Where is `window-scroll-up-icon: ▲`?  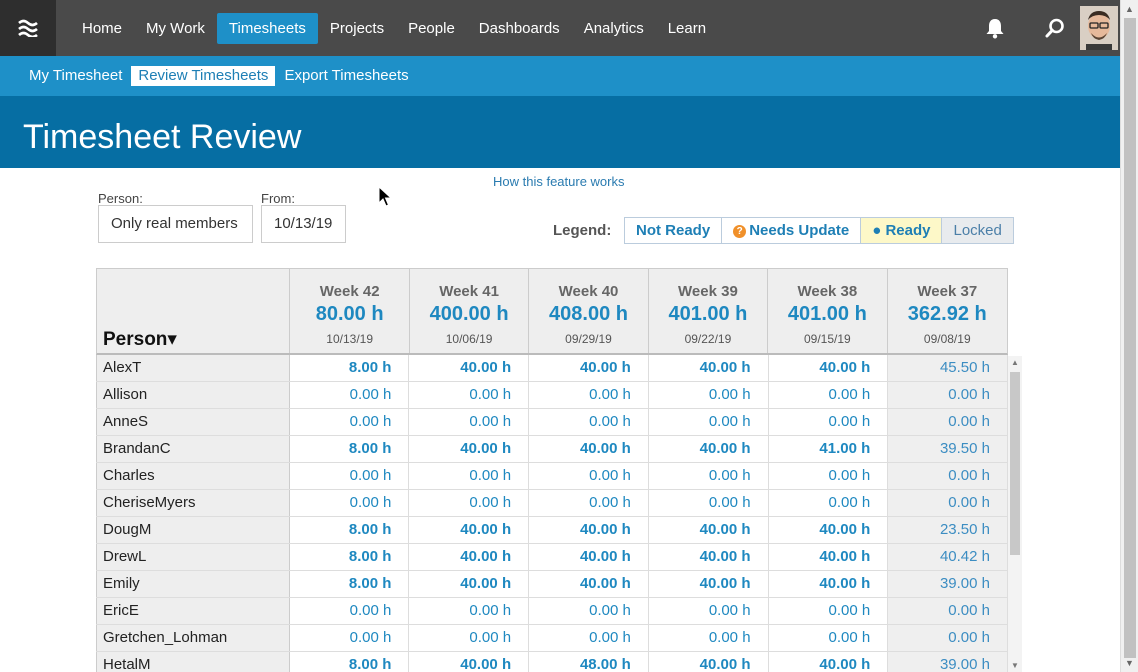
window-scroll-up-icon: ▲ is located at coordinates (1129, 9).